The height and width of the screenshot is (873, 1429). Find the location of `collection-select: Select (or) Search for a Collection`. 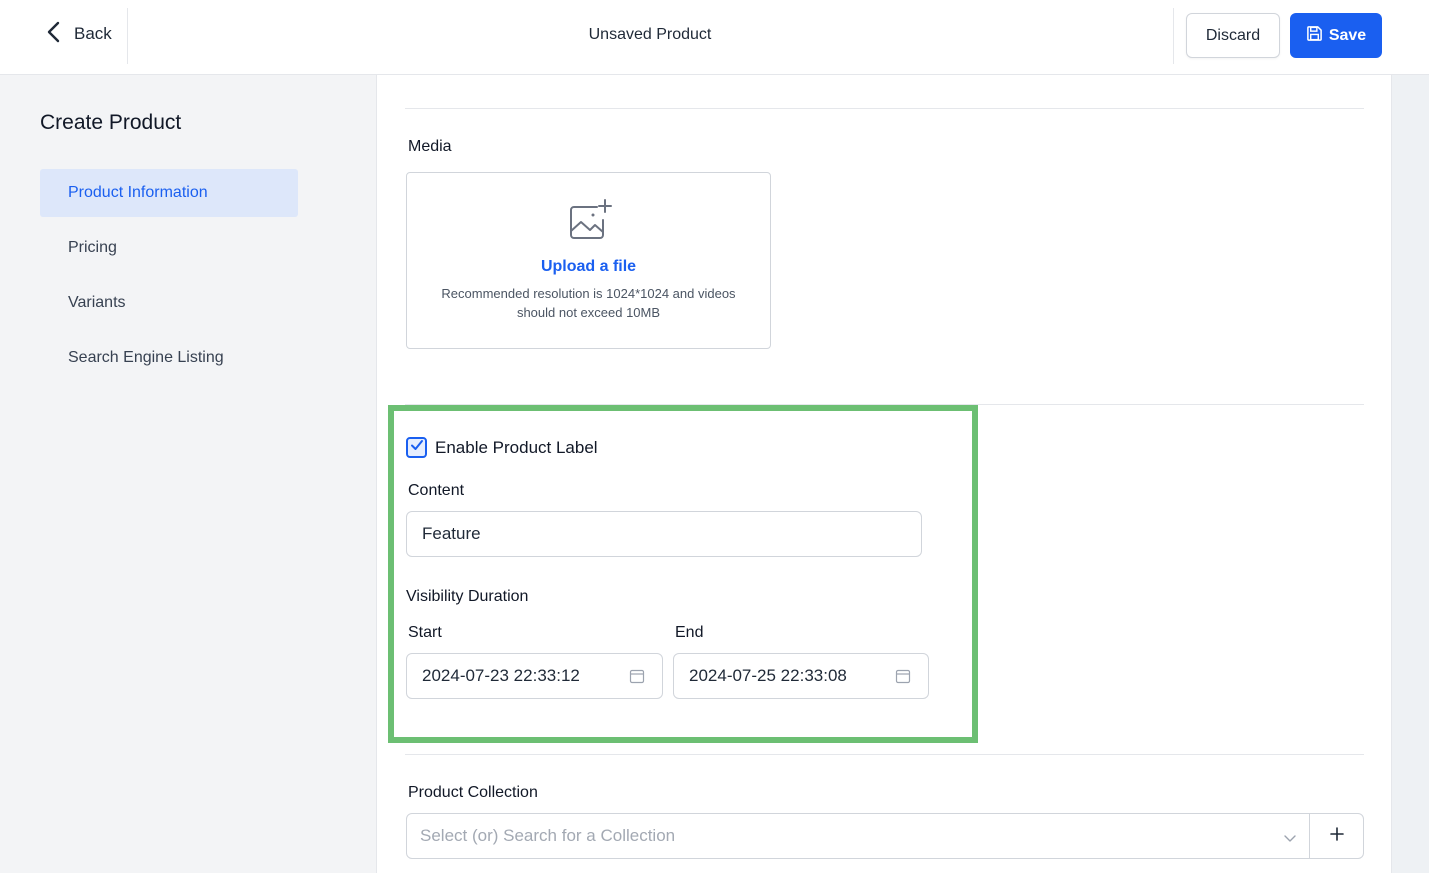

collection-select: Select (or) Search for a Collection is located at coordinates (858, 836).